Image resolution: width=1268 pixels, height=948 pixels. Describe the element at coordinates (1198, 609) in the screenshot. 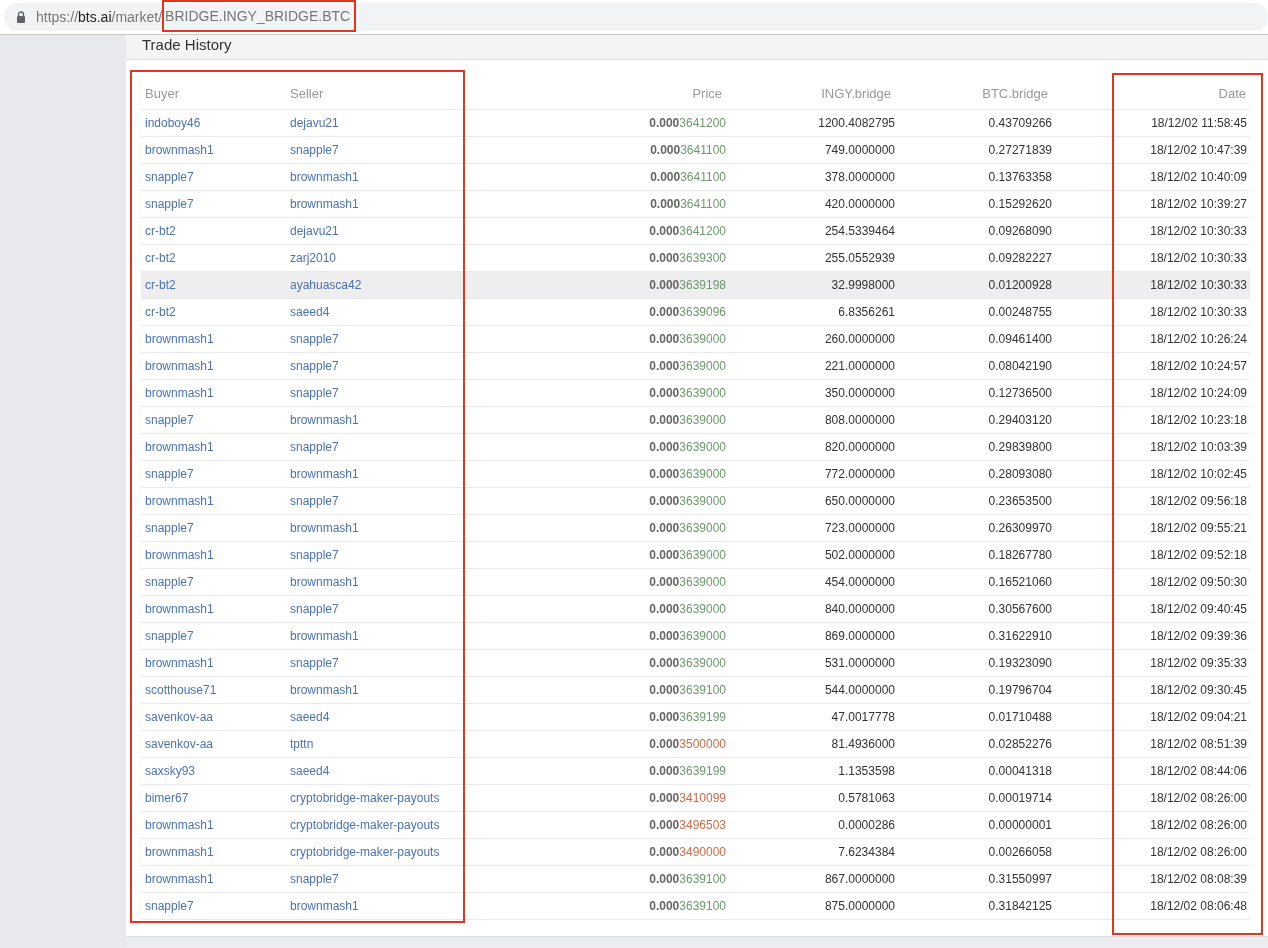

I see `date-text: 18/12/02 09:40:45` at that location.